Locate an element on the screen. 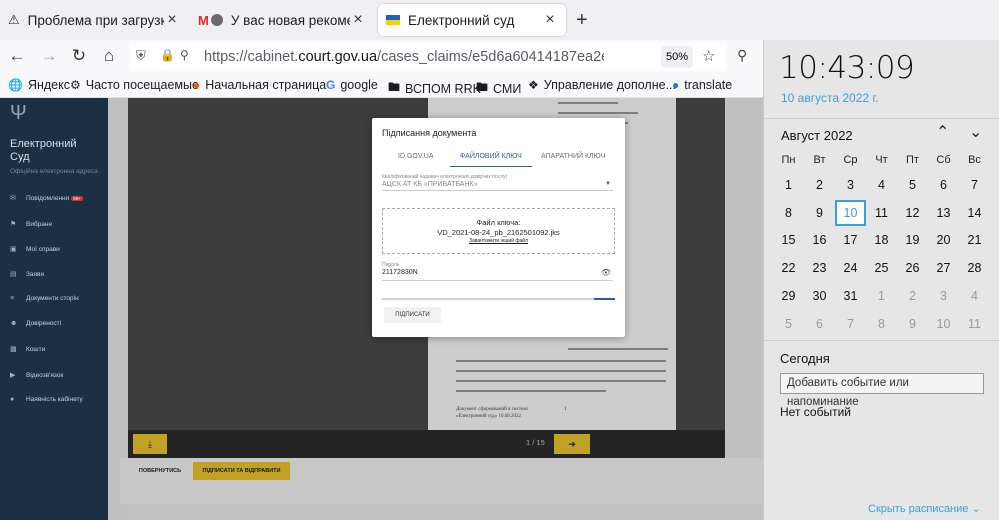 This screenshot has width=999, height=520. calendar-day: 14 is located at coordinates (974, 213).